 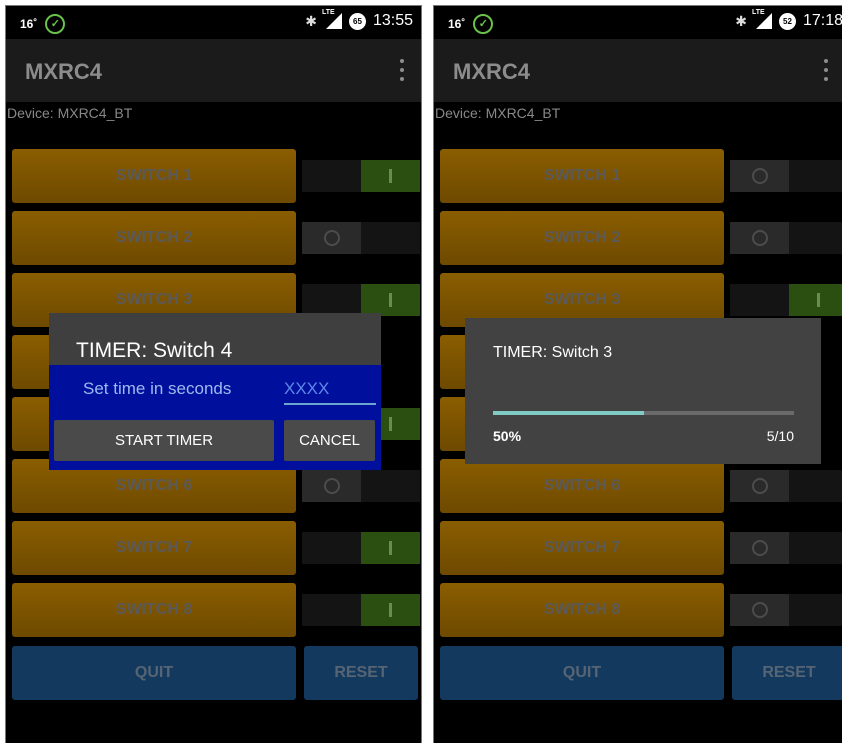 I want to click on switch-button-6: SWITCH 6, so click(x=582, y=486).